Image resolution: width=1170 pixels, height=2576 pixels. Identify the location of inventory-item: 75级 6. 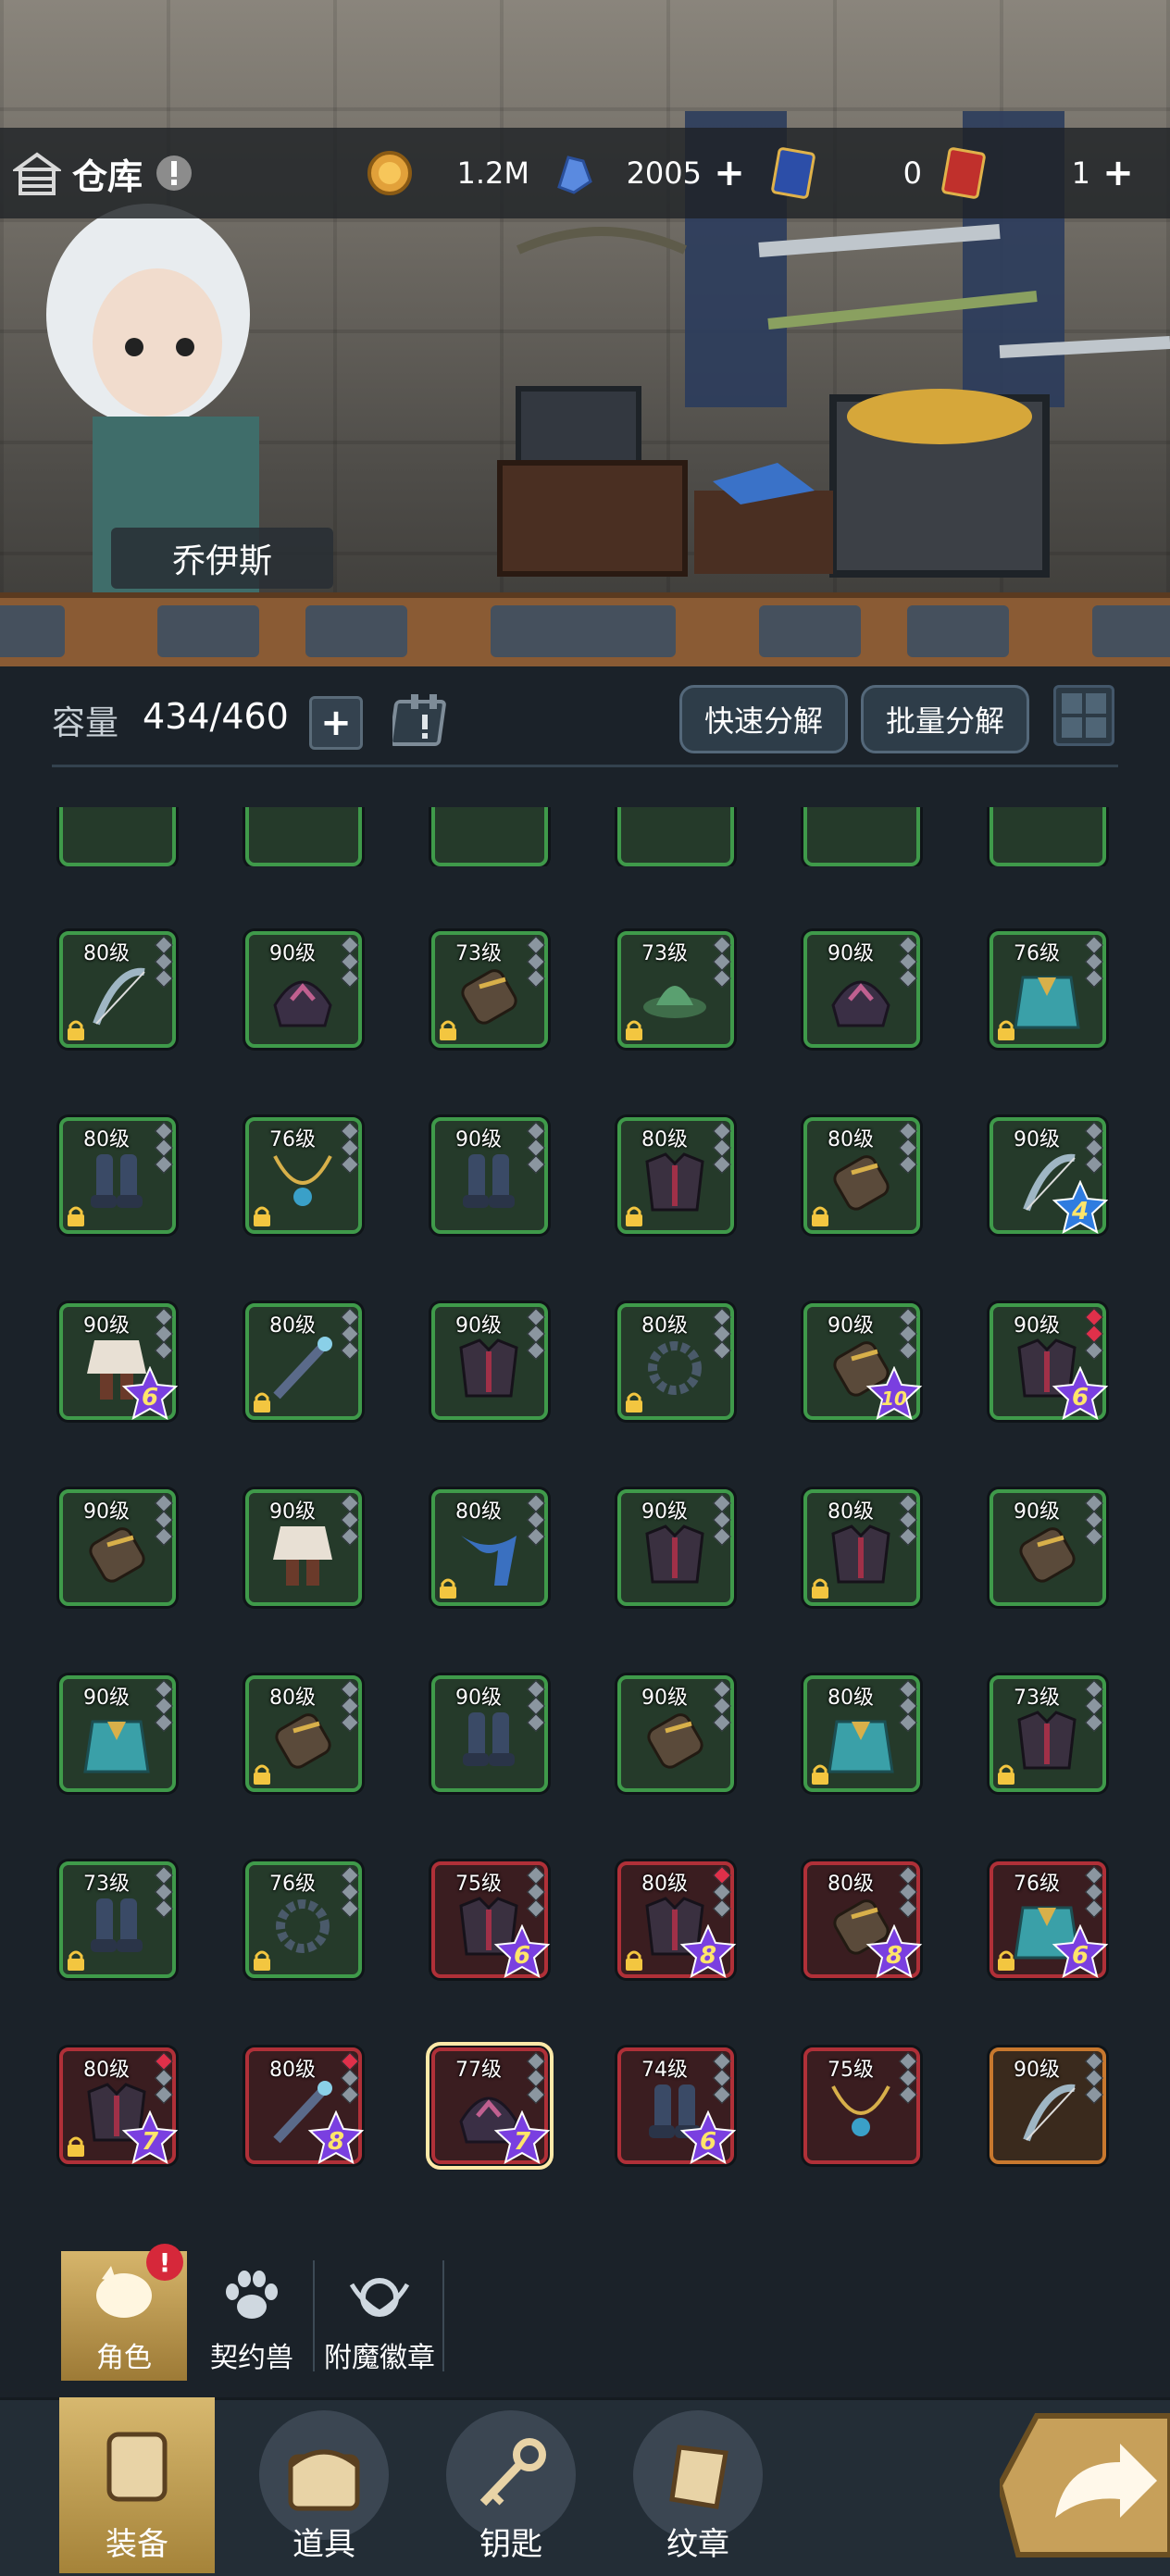
(491, 1919).